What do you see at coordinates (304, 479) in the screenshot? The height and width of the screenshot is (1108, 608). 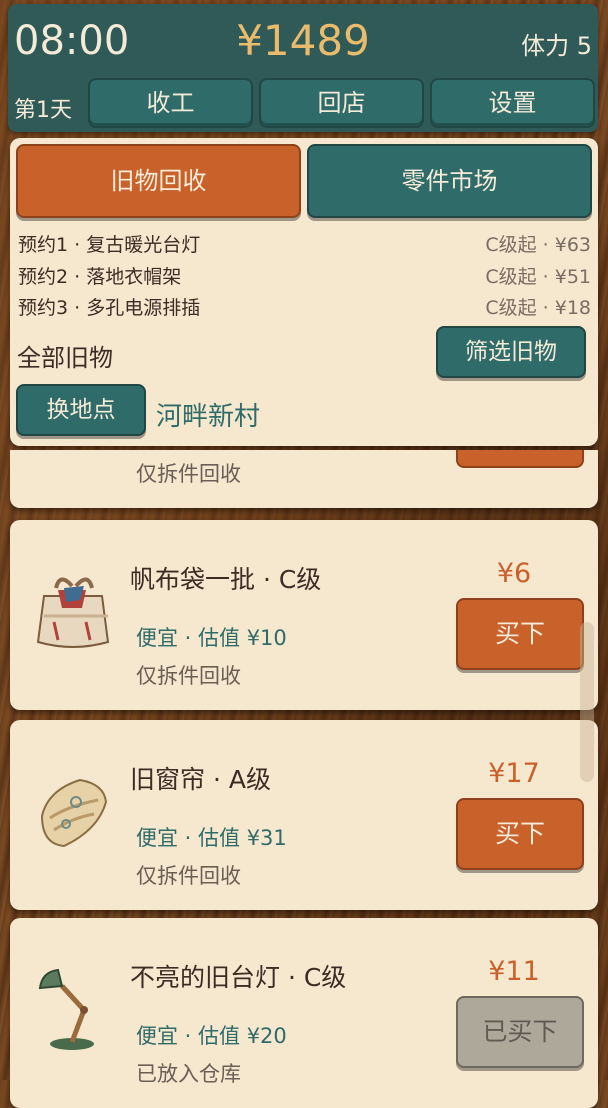 I see `list-item: 仅拆件回收` at bounding box center [304, 479].